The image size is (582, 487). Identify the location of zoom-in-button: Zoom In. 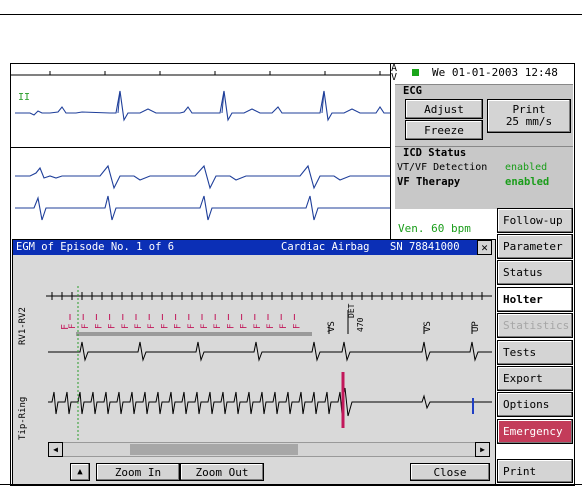
(138, 472).